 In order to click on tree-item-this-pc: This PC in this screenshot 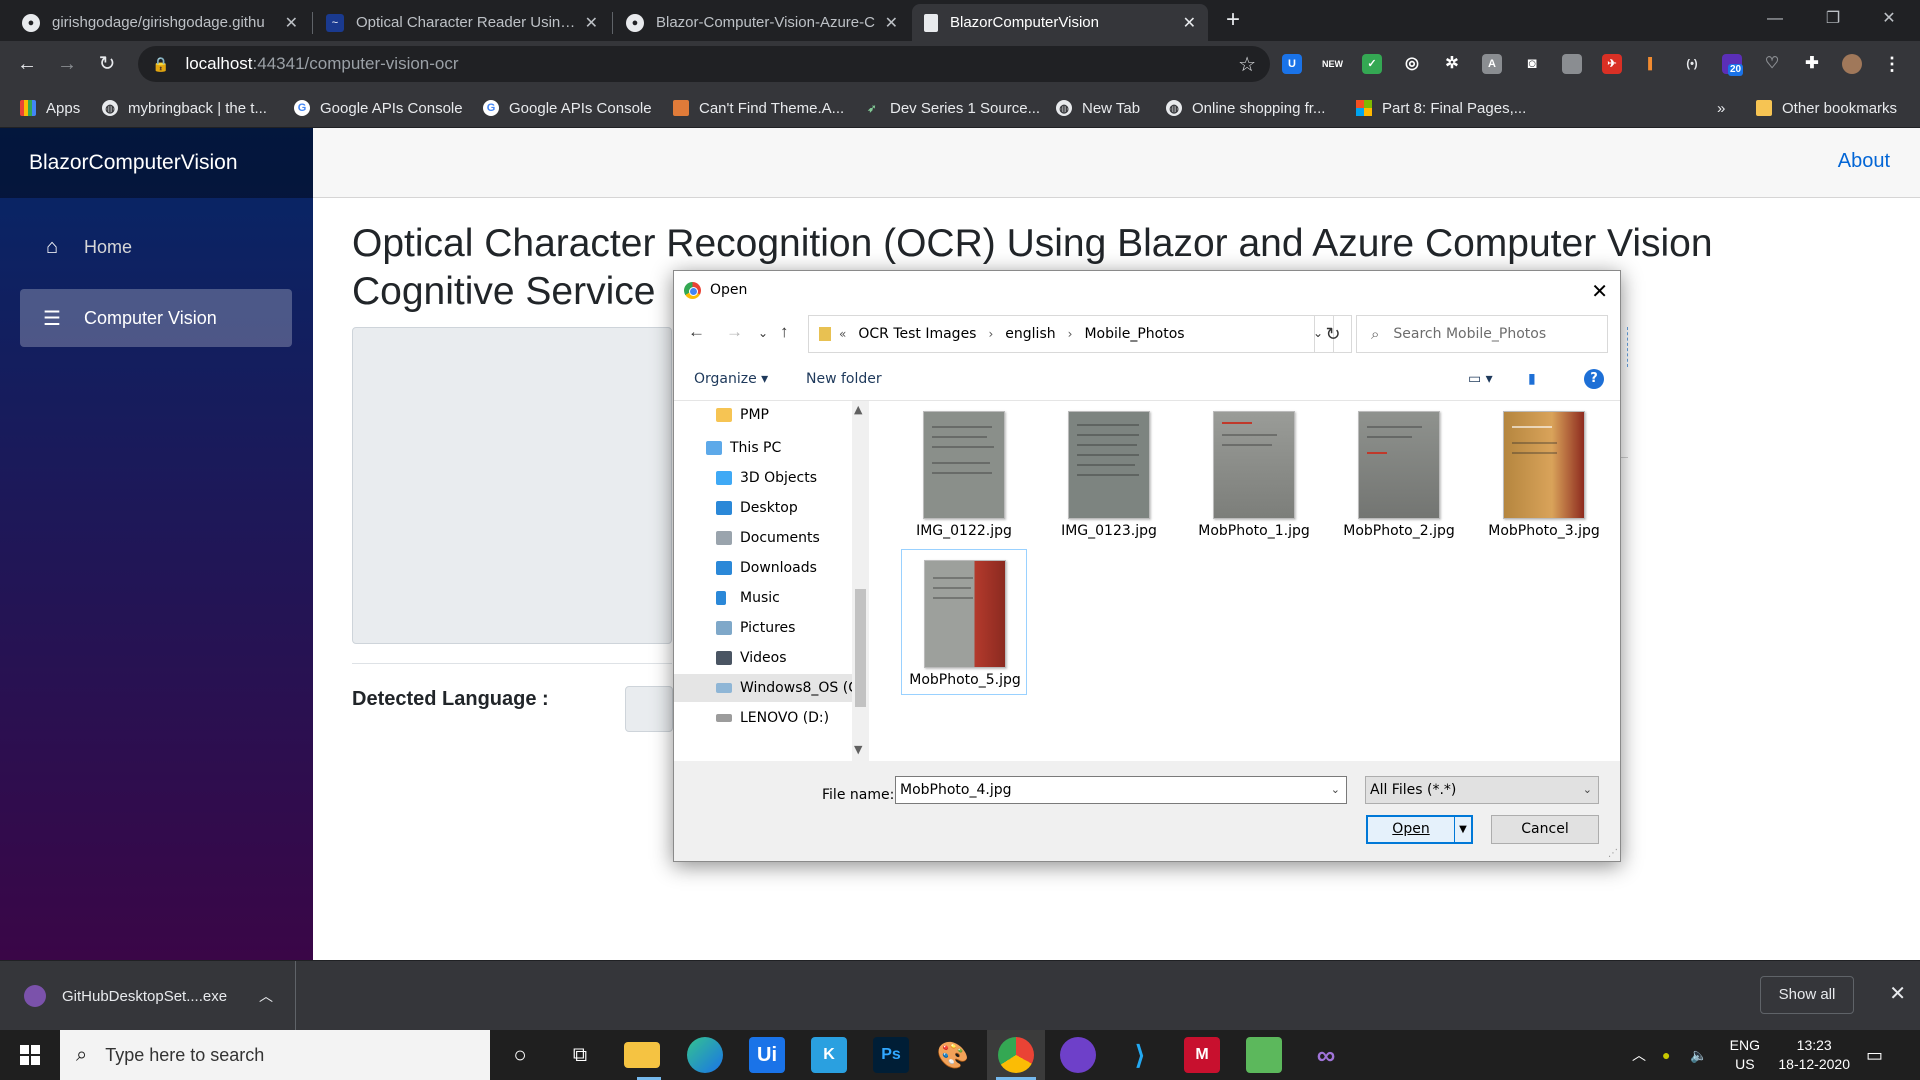, I will do `click(763, 448)`.